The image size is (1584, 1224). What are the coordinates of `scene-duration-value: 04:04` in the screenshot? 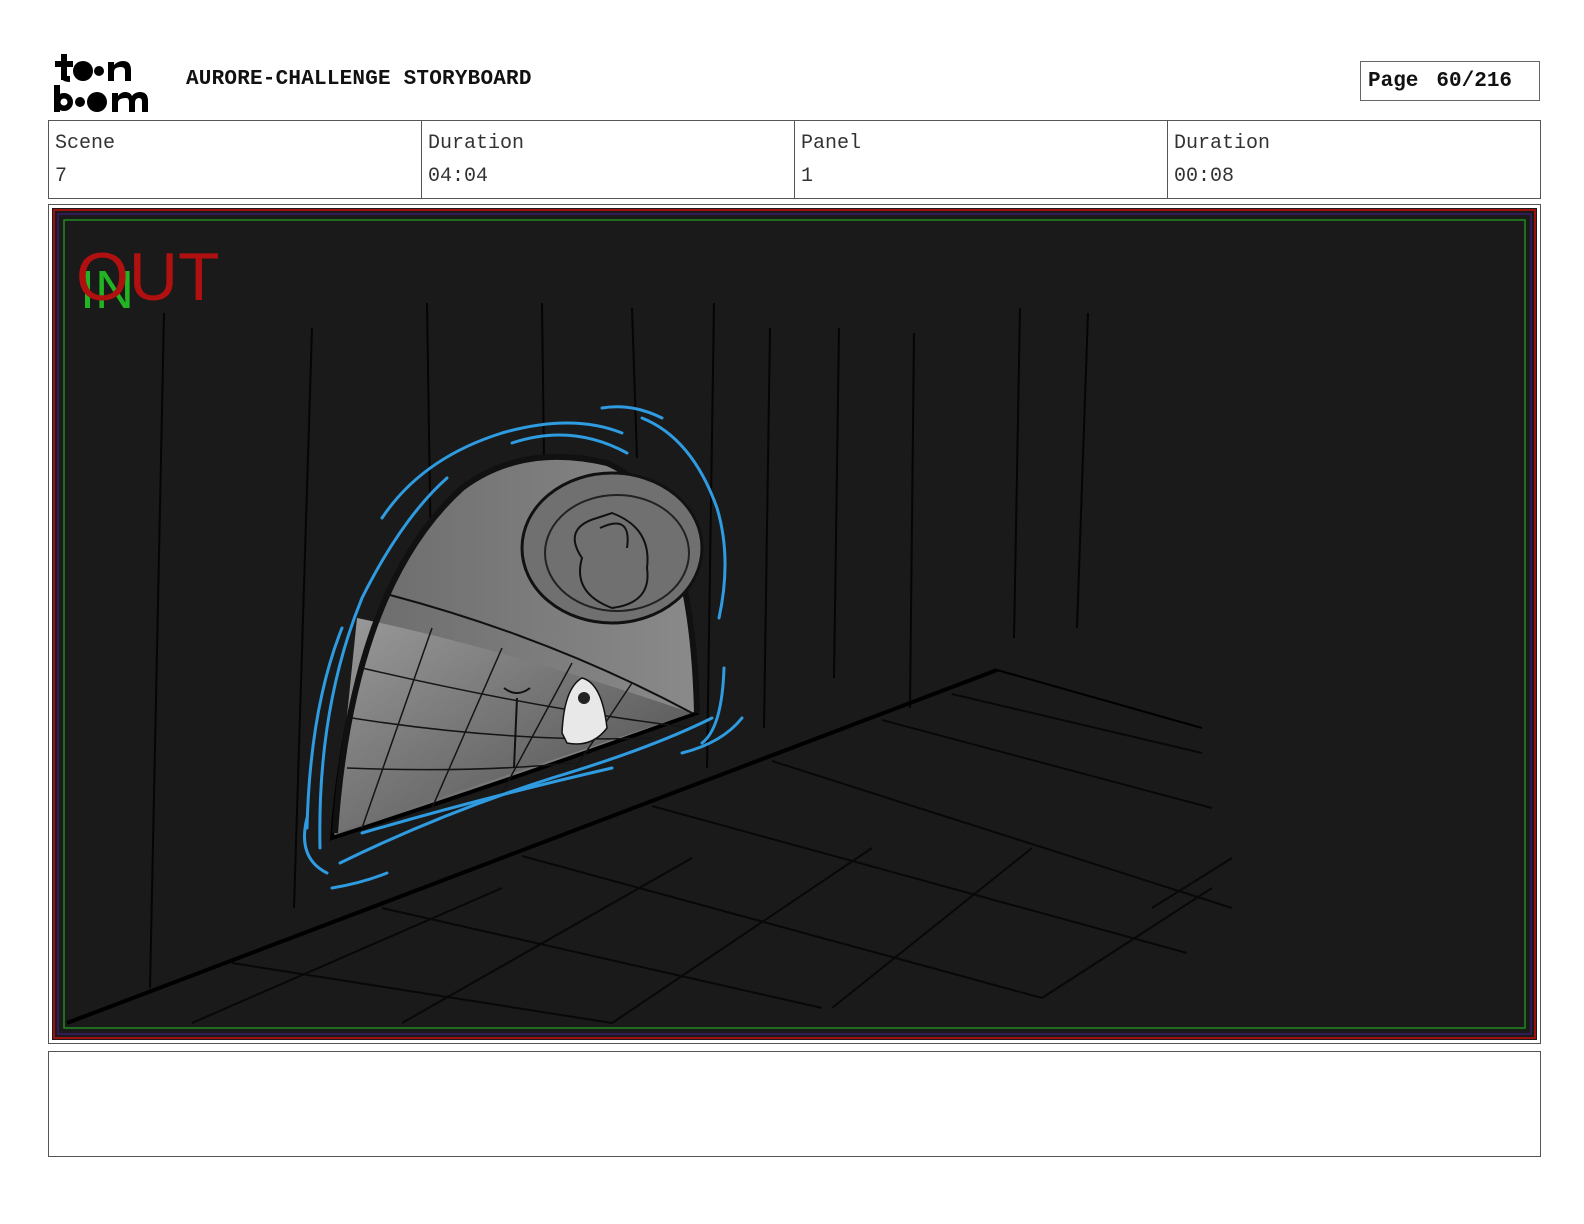 It's located at (458, 176).